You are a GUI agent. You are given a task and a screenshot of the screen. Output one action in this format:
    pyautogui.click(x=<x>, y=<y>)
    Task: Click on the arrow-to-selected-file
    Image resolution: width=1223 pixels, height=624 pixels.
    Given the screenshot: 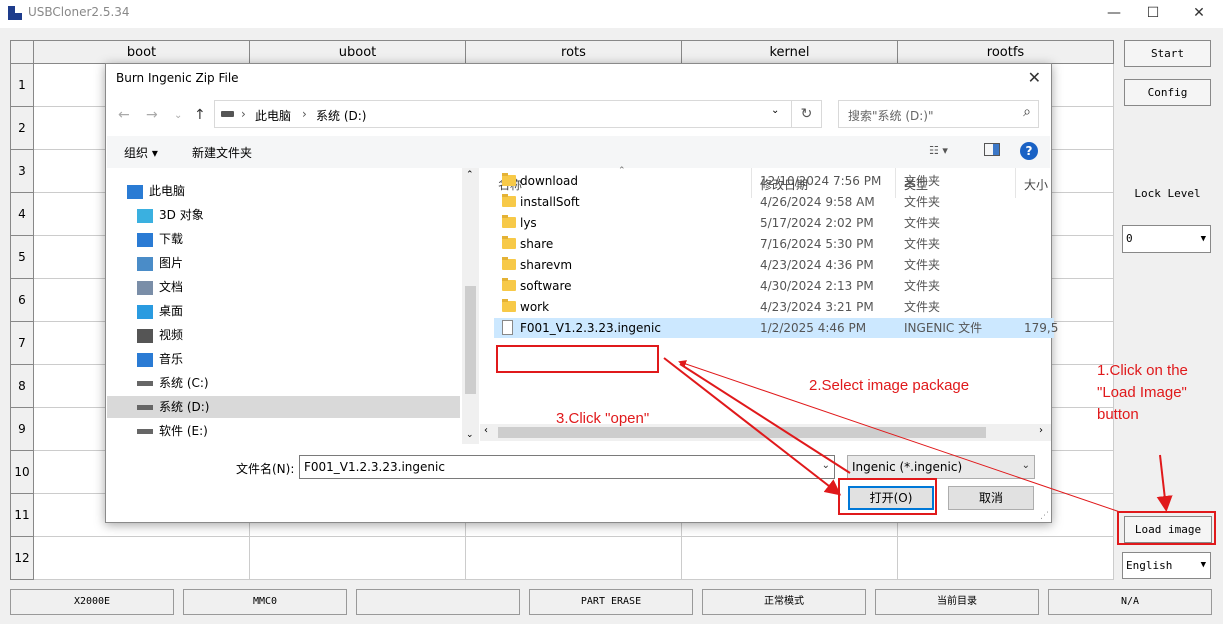 What is the action you would take?
    pyautogui.click(x=899, y=436)
    